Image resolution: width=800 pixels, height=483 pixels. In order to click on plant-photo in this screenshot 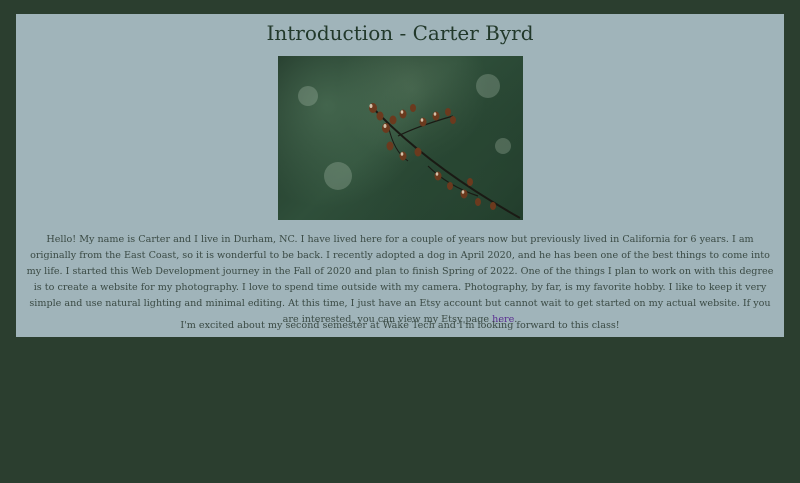, I will do `click(400, 138)`.